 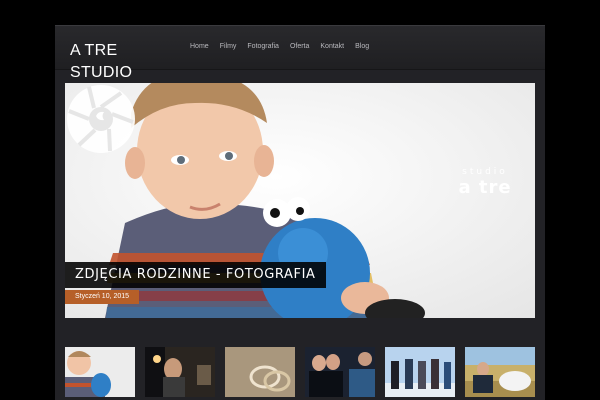 I want to click on thumbnail-strip, so click(x=305, y=372).